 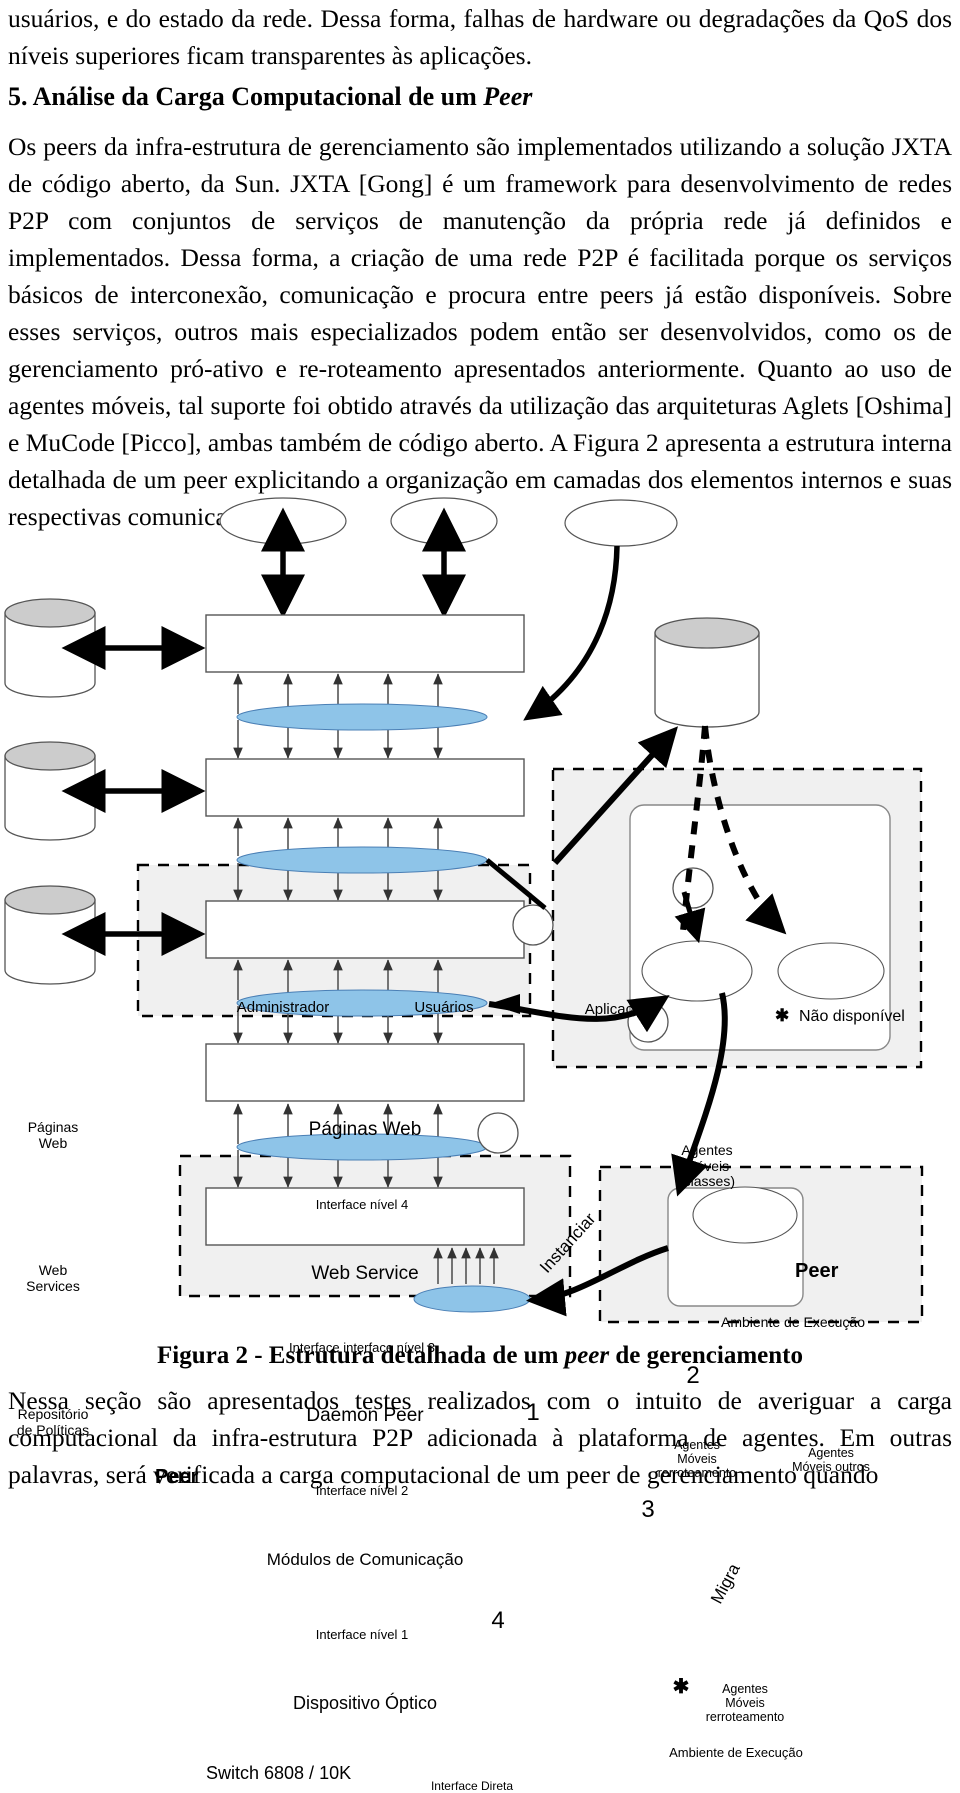 I want to click on caption-prefix: Figura 2 - Estrutura detalhada de um, so click(x=360, y=1355).